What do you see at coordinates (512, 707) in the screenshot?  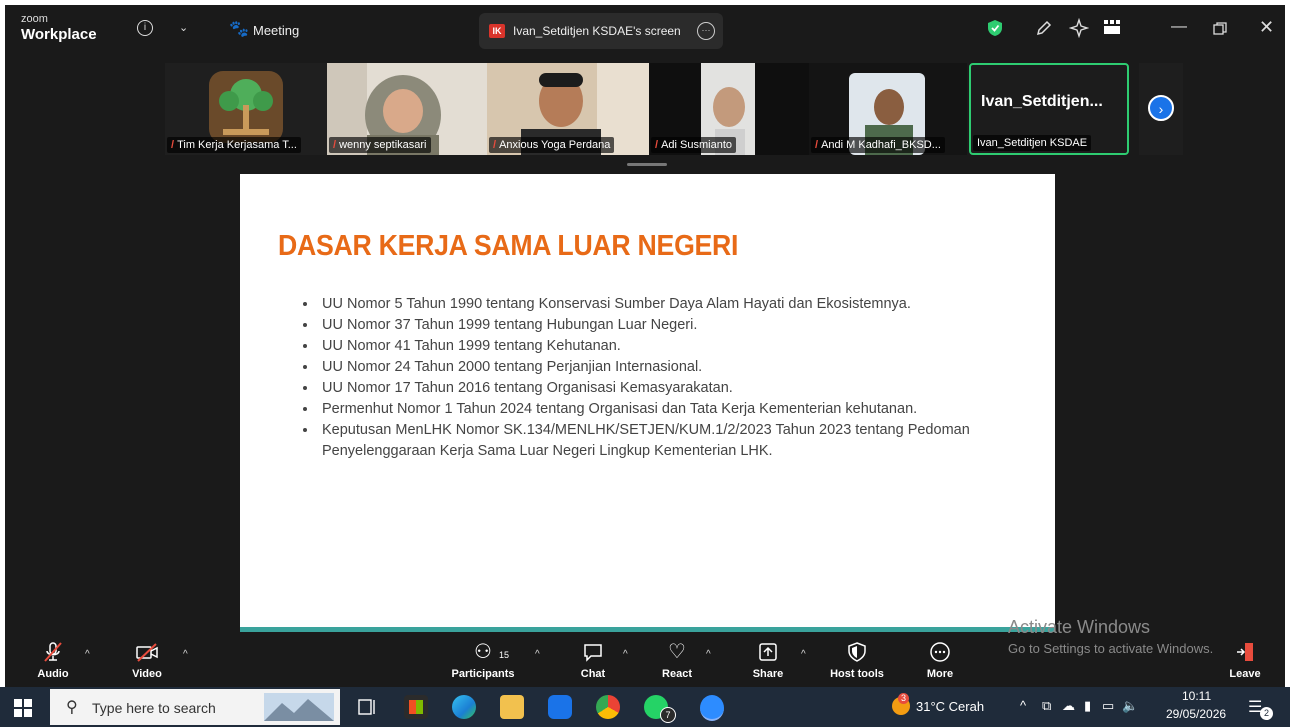 I see `file-explorer-icon` at bounding box center [512, 707].